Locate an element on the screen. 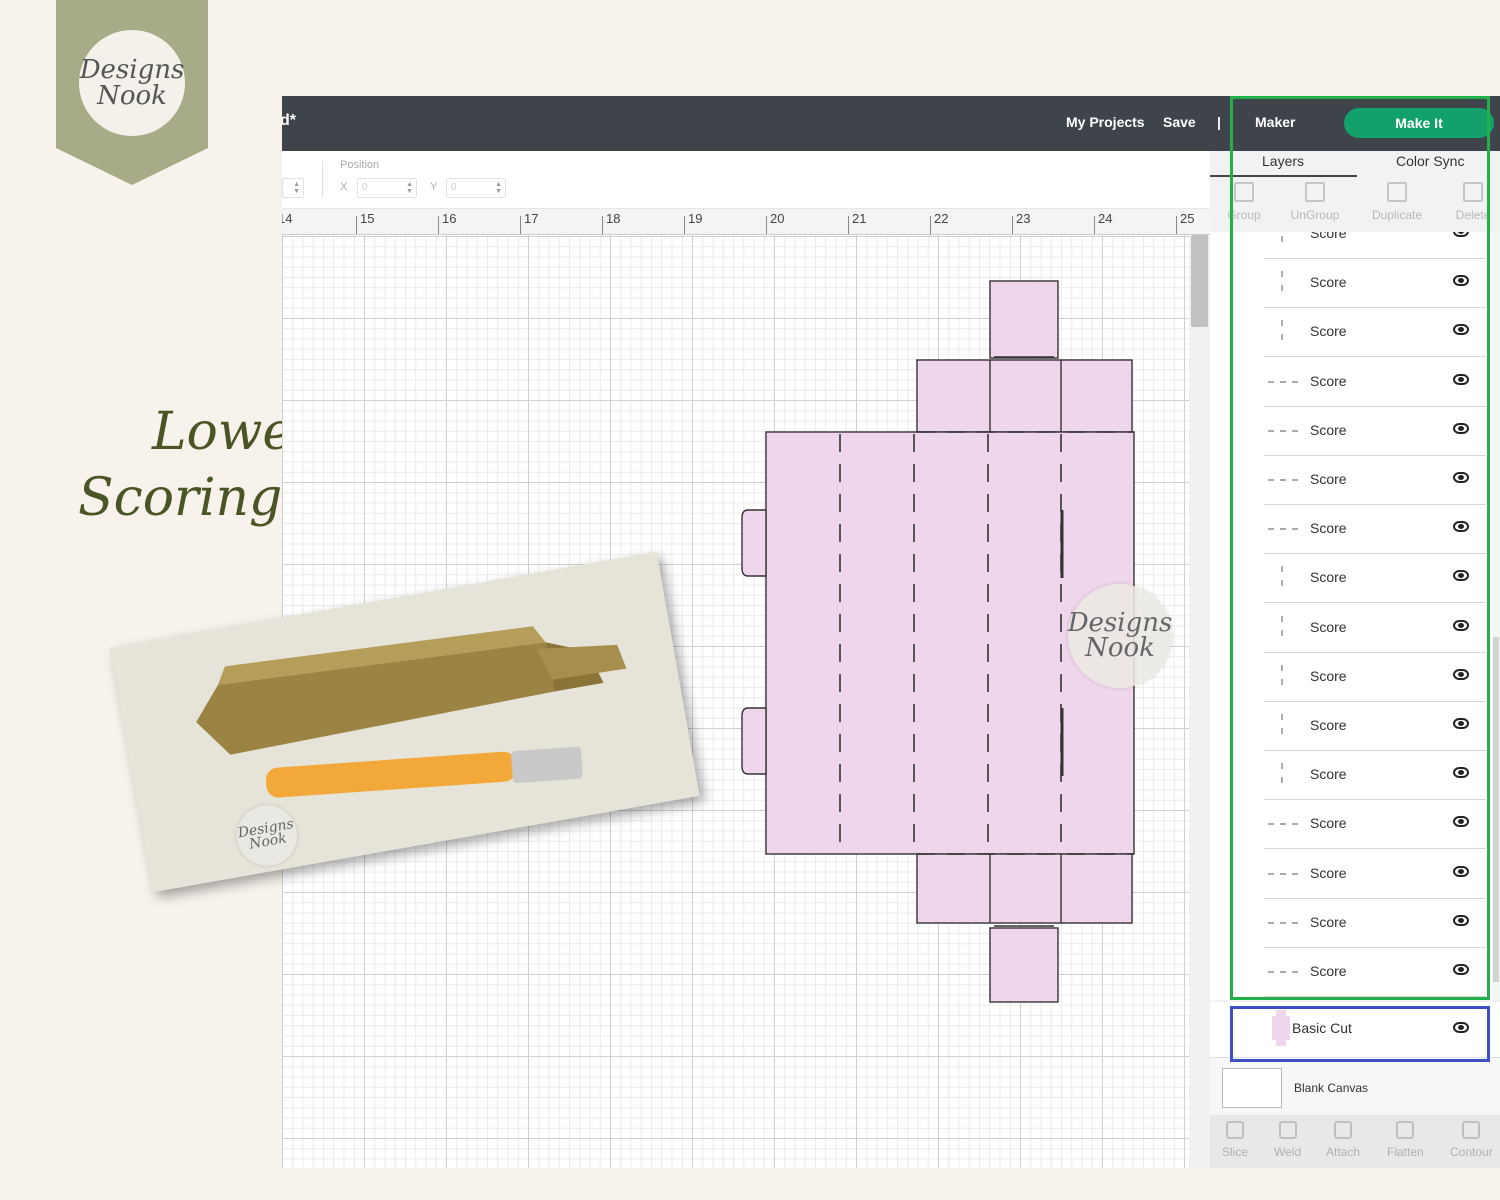  layer-list-scroll-thumb is located at coordinates (1496, 809).